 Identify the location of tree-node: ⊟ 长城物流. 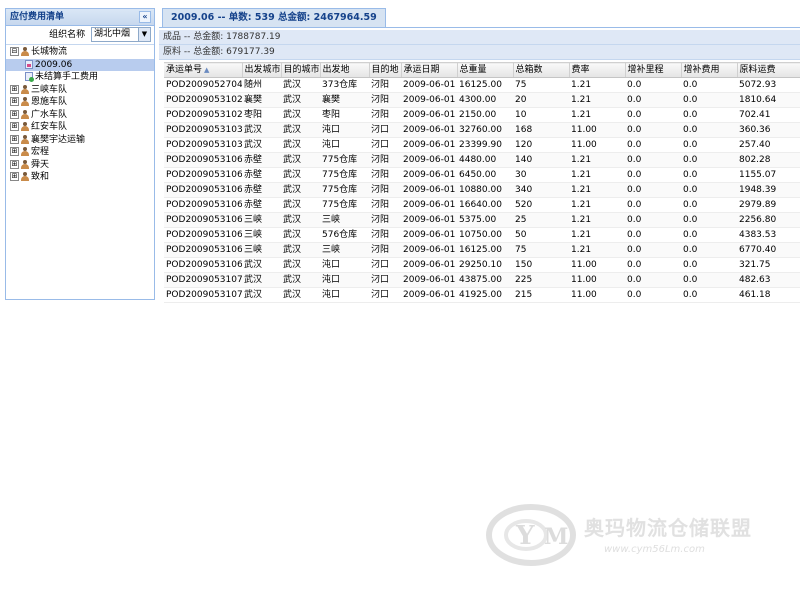
(80, 52).